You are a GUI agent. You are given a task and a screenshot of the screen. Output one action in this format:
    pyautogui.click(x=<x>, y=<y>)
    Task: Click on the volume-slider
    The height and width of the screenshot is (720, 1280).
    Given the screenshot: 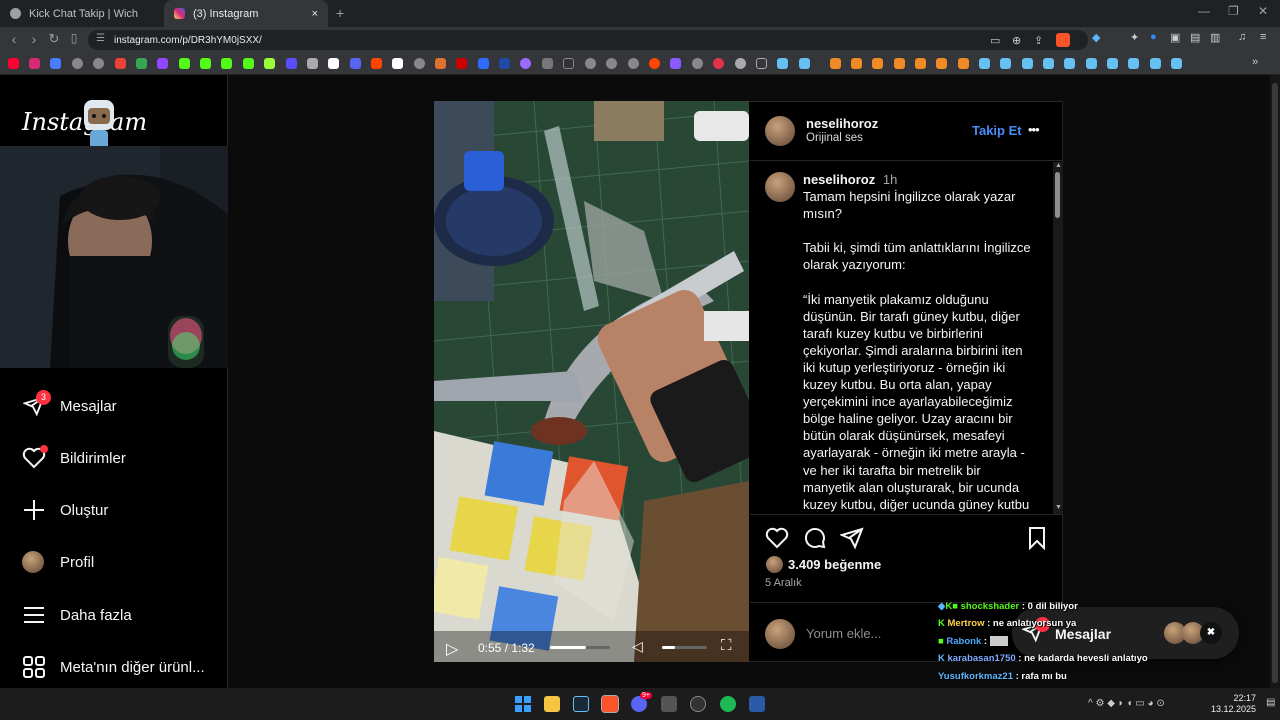 What is the action you would take?
    pyautogui.click(x=684, y=647)
    